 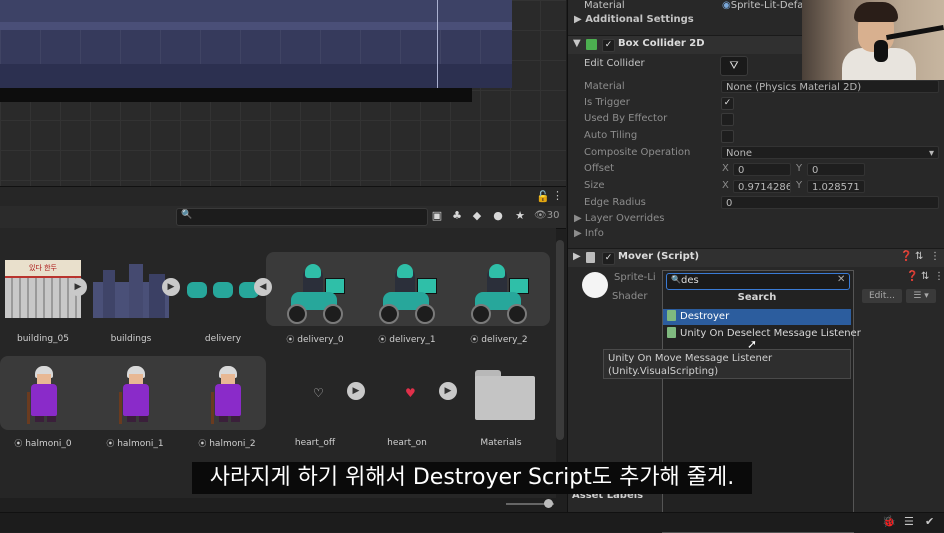 What do you see at coordinates (929, 521) in the screenshot?
I see `check-circle-icon: ✔` at bounding box center [929, 521].